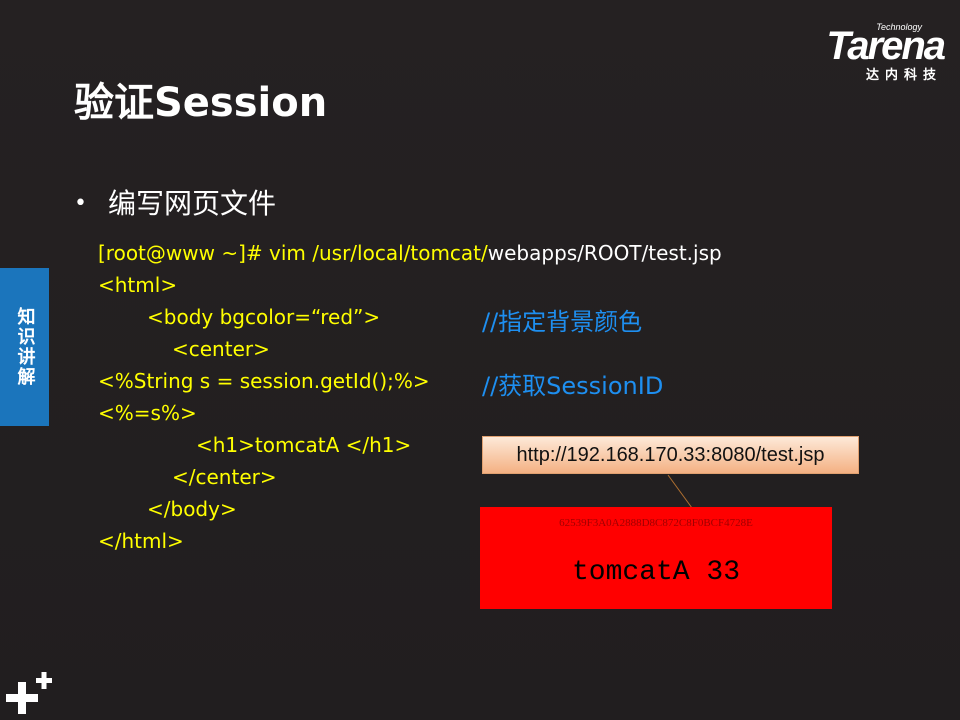 This screenshot has height=720, width=960. What do you see at coordinates (670, 455) in the screenshot?
I see `browser-url-box: http://192.168.170.33:8080/test.jsp` at bounding box center [670, 455].